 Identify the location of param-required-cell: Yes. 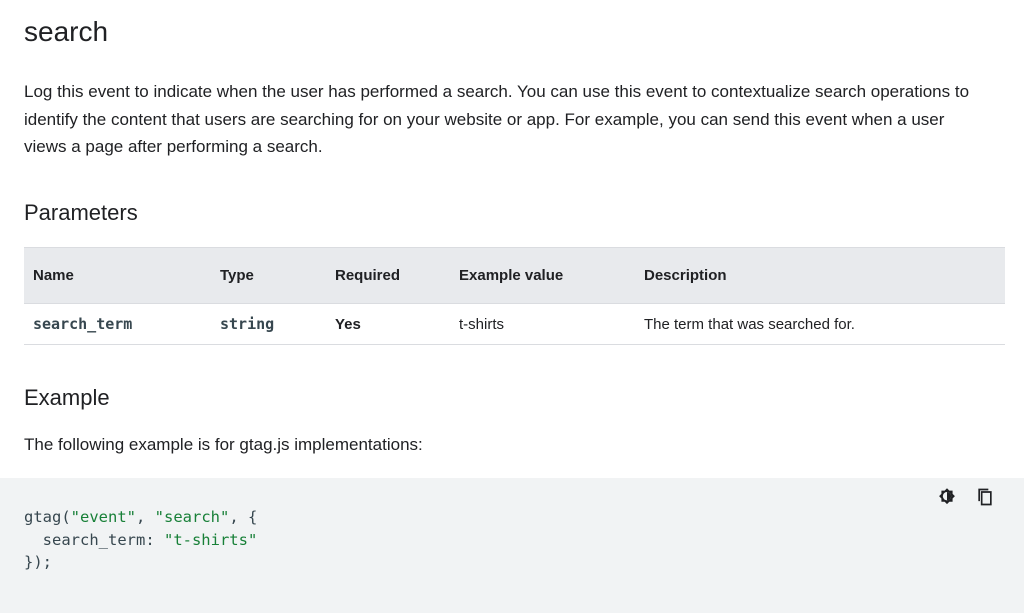
(388, 324).